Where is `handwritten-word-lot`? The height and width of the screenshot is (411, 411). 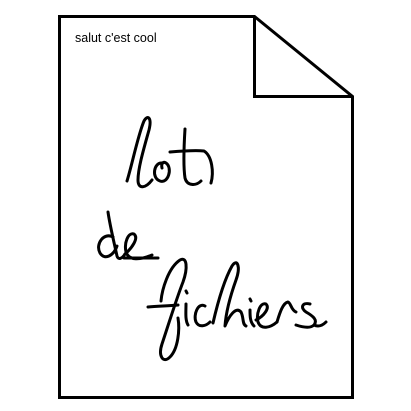
handwritten-word-lot is located at coordinates (169, 152).